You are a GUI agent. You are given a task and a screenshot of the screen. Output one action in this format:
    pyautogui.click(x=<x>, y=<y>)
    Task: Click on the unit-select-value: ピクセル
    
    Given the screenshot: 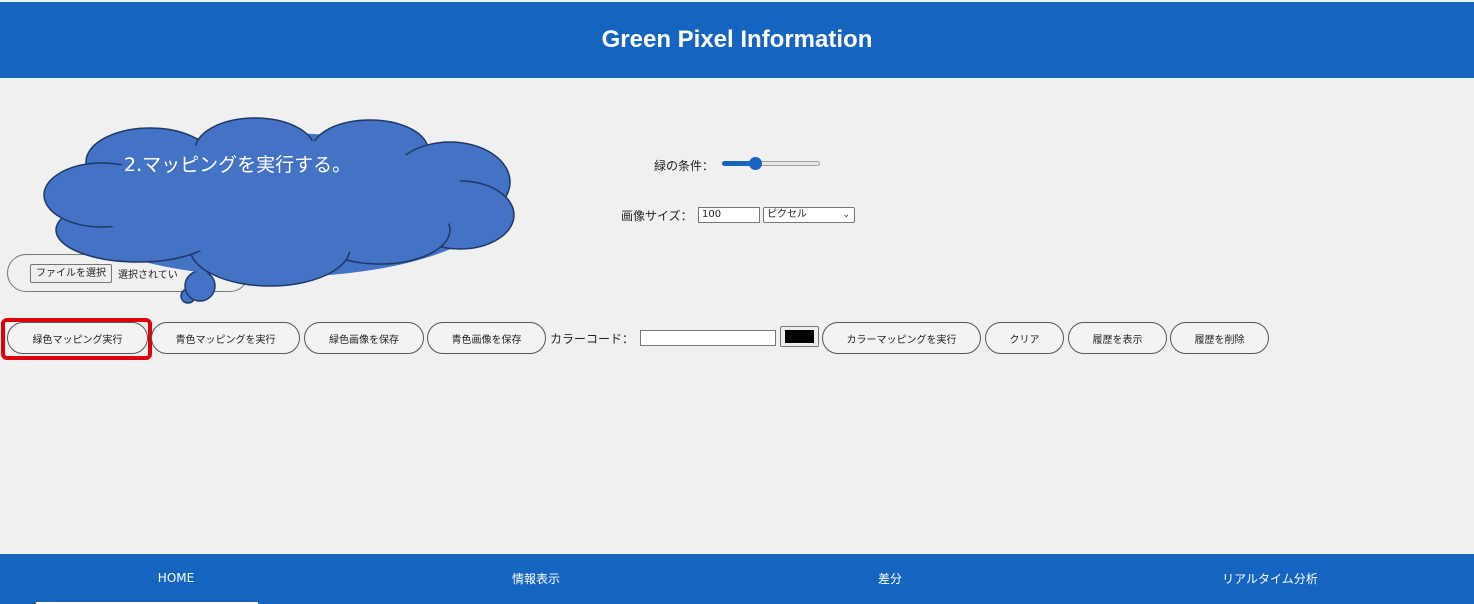 What is the action you would take?
    pyautogui.click(x=787, y=214)
    